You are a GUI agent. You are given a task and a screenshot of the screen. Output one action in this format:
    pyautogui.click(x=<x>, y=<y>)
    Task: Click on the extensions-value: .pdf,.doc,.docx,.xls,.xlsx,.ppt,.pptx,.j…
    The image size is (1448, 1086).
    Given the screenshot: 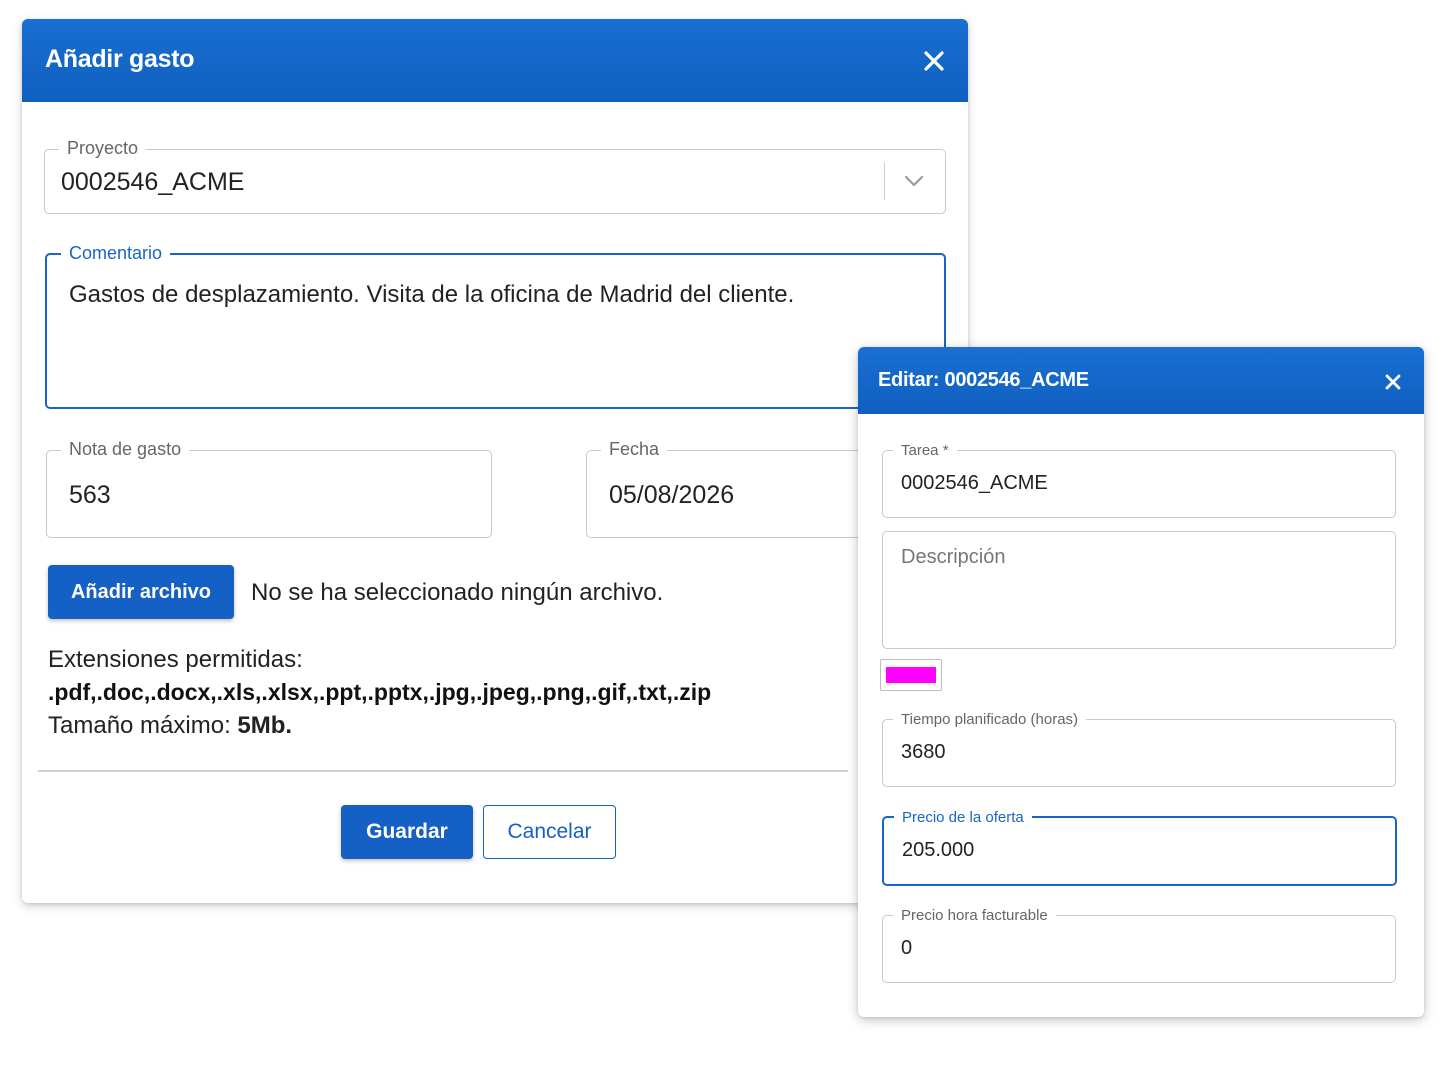 What is the action you would take?
    pyautogui.click(x=380, y=692)
    